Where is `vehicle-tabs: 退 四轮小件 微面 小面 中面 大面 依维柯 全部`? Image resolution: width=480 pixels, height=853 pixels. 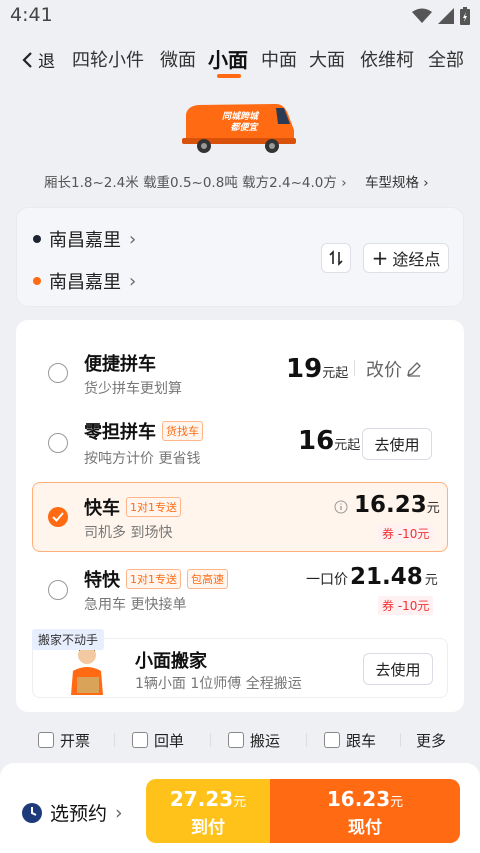 vehicle-tabs: 退 四轮小件 微面 小面 中面 大面 依维柯 全部 is located at coordinates (240, 59).